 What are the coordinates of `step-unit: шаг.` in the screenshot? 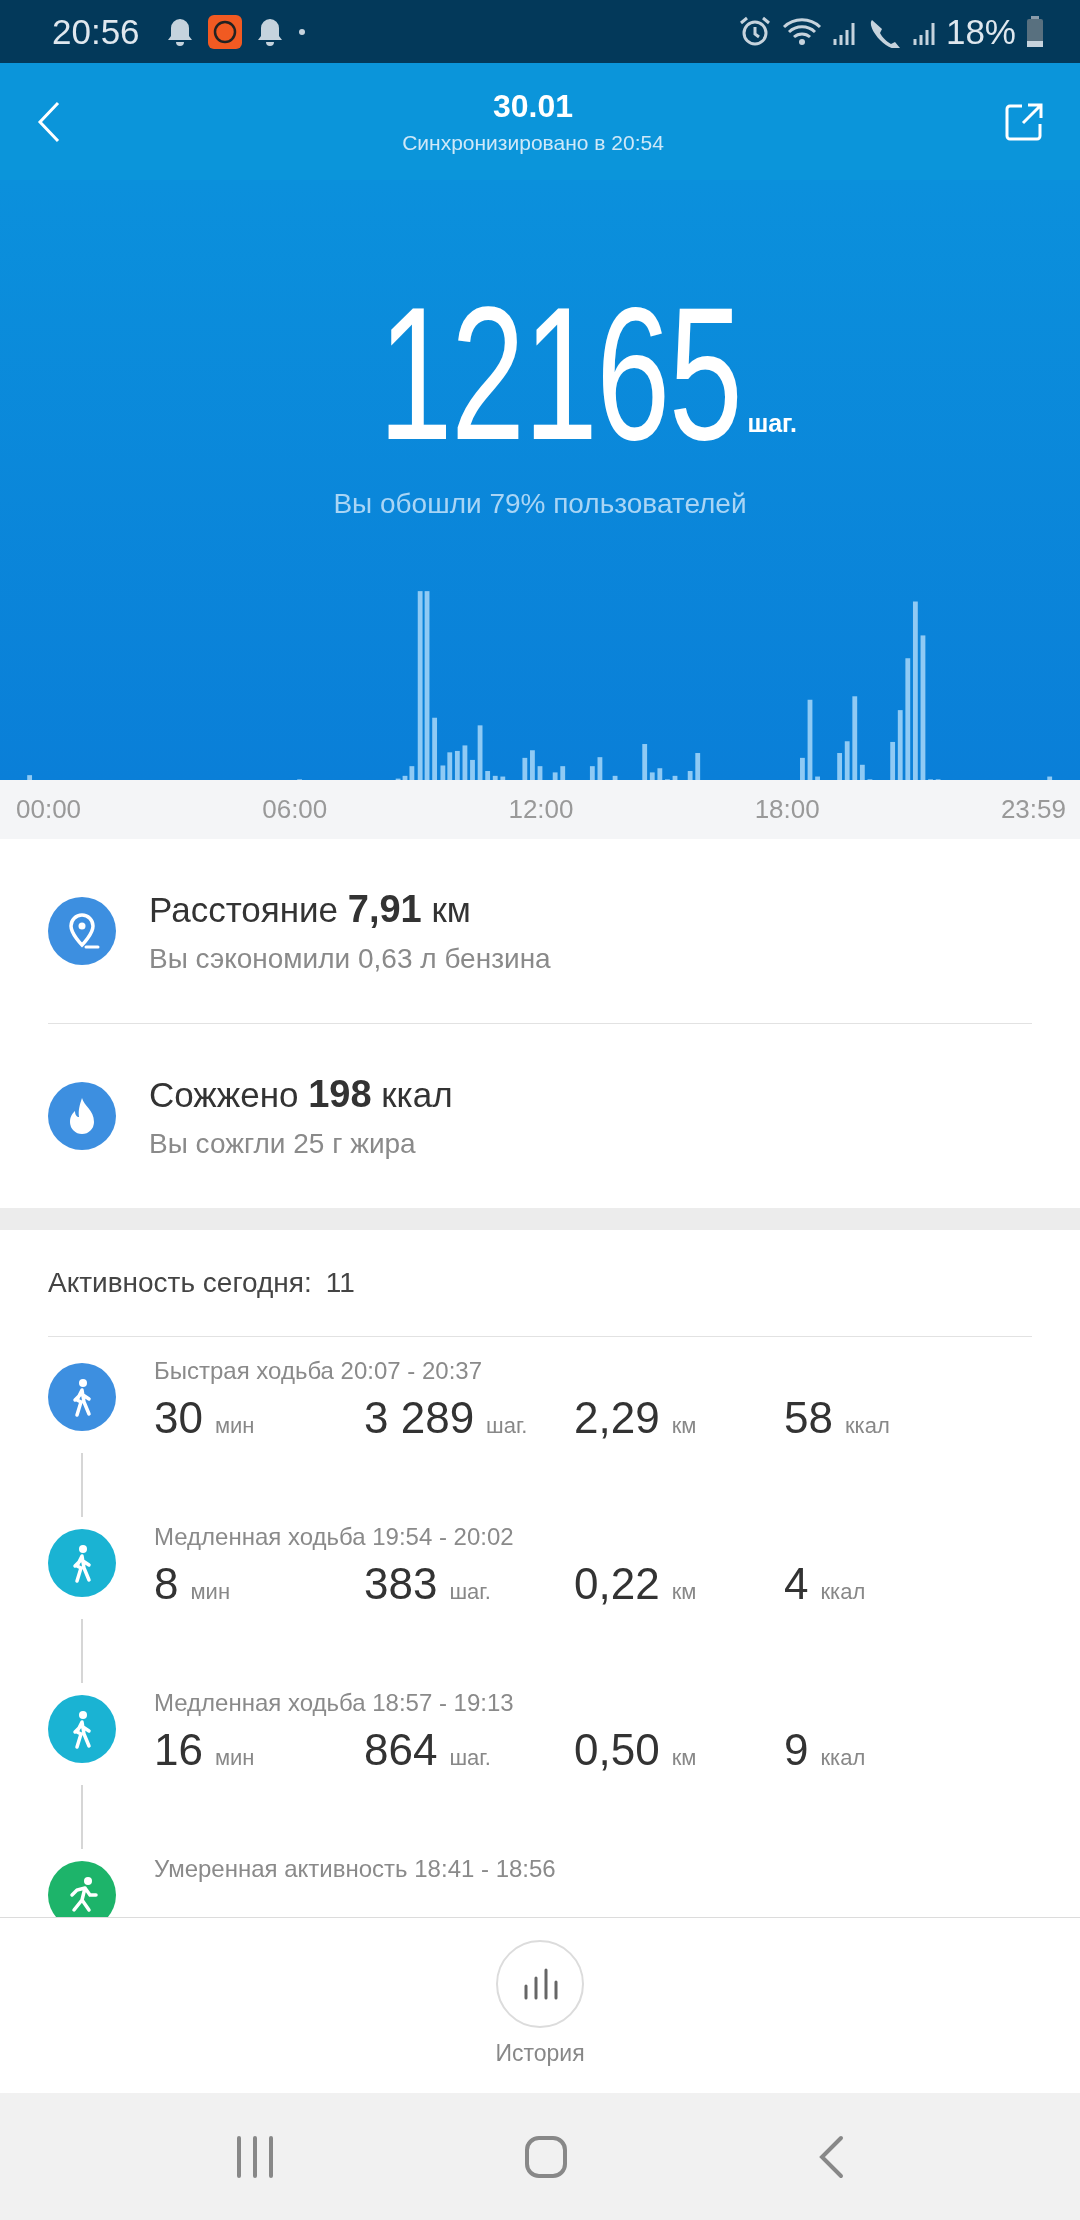 It's located at (772, 423).